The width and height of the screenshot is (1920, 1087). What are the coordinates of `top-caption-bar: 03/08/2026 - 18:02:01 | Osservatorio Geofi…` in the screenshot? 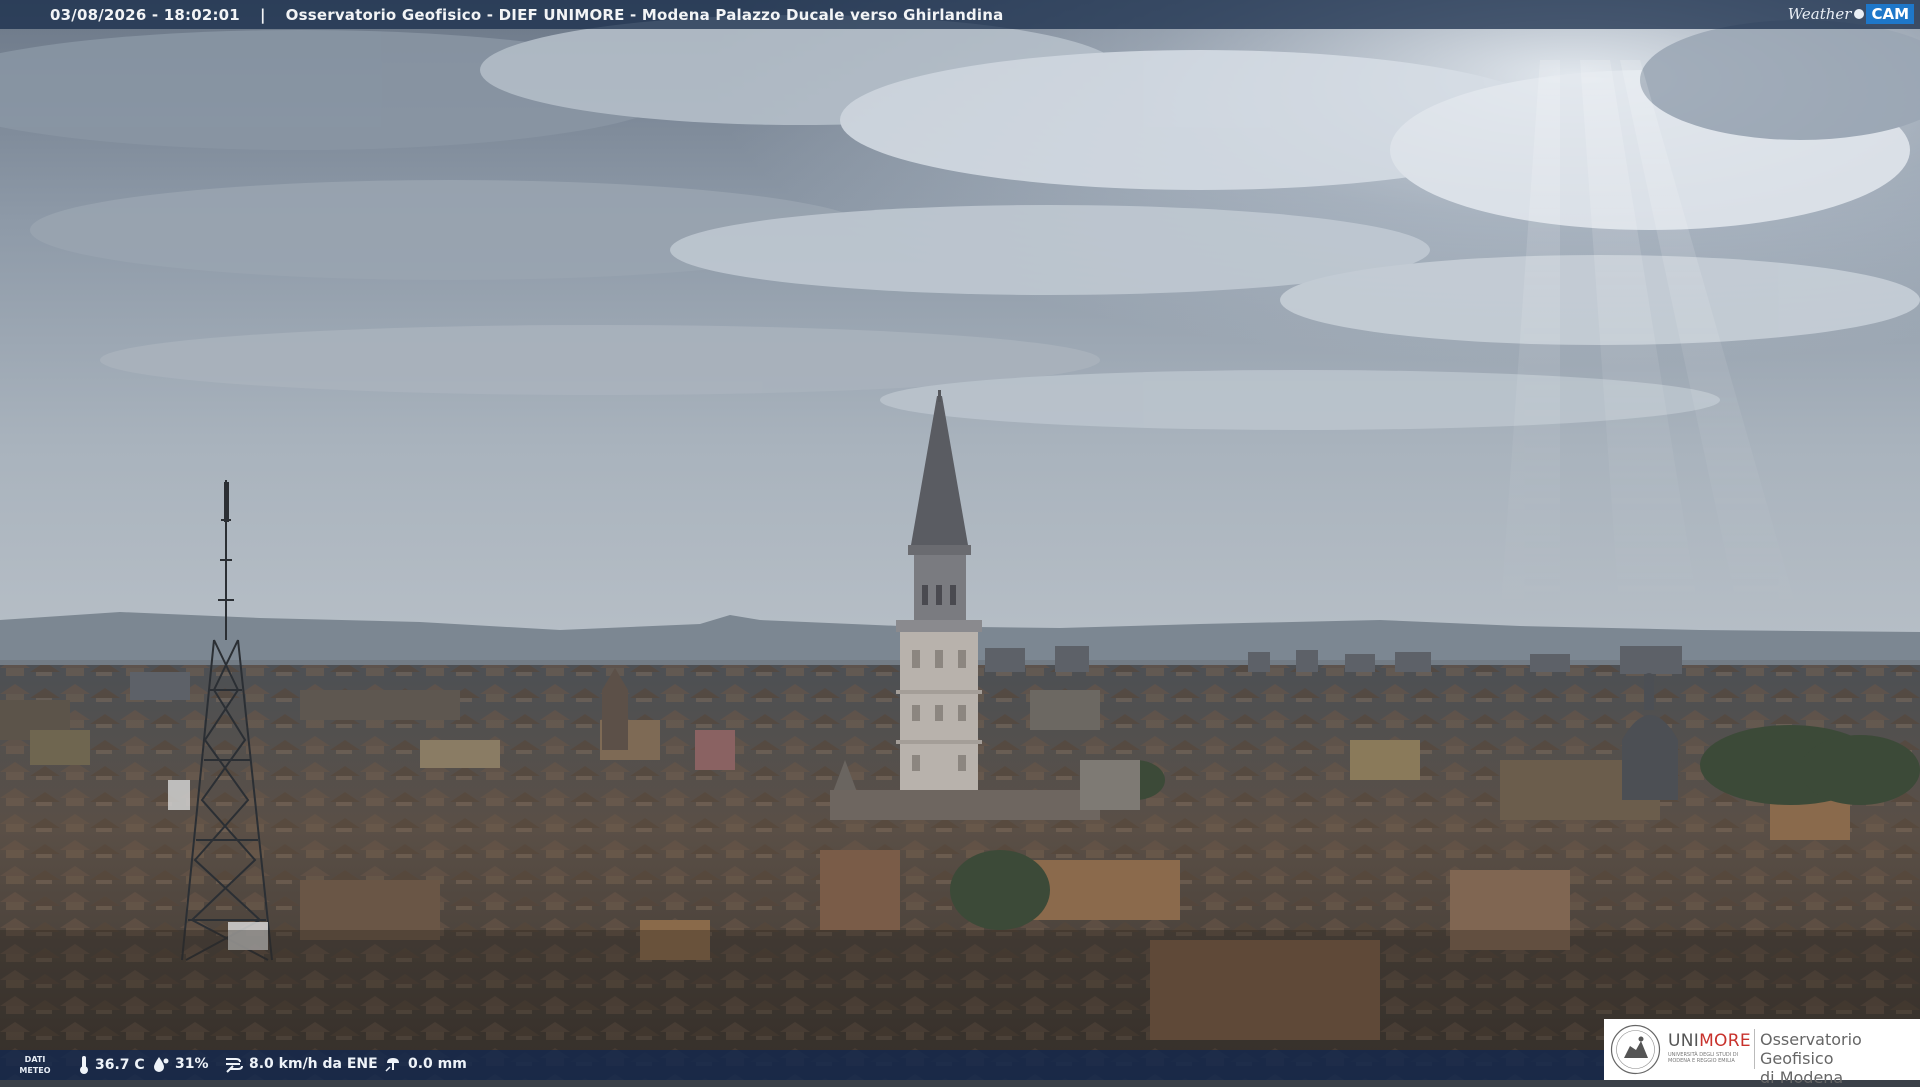 It's located at (960, 14).